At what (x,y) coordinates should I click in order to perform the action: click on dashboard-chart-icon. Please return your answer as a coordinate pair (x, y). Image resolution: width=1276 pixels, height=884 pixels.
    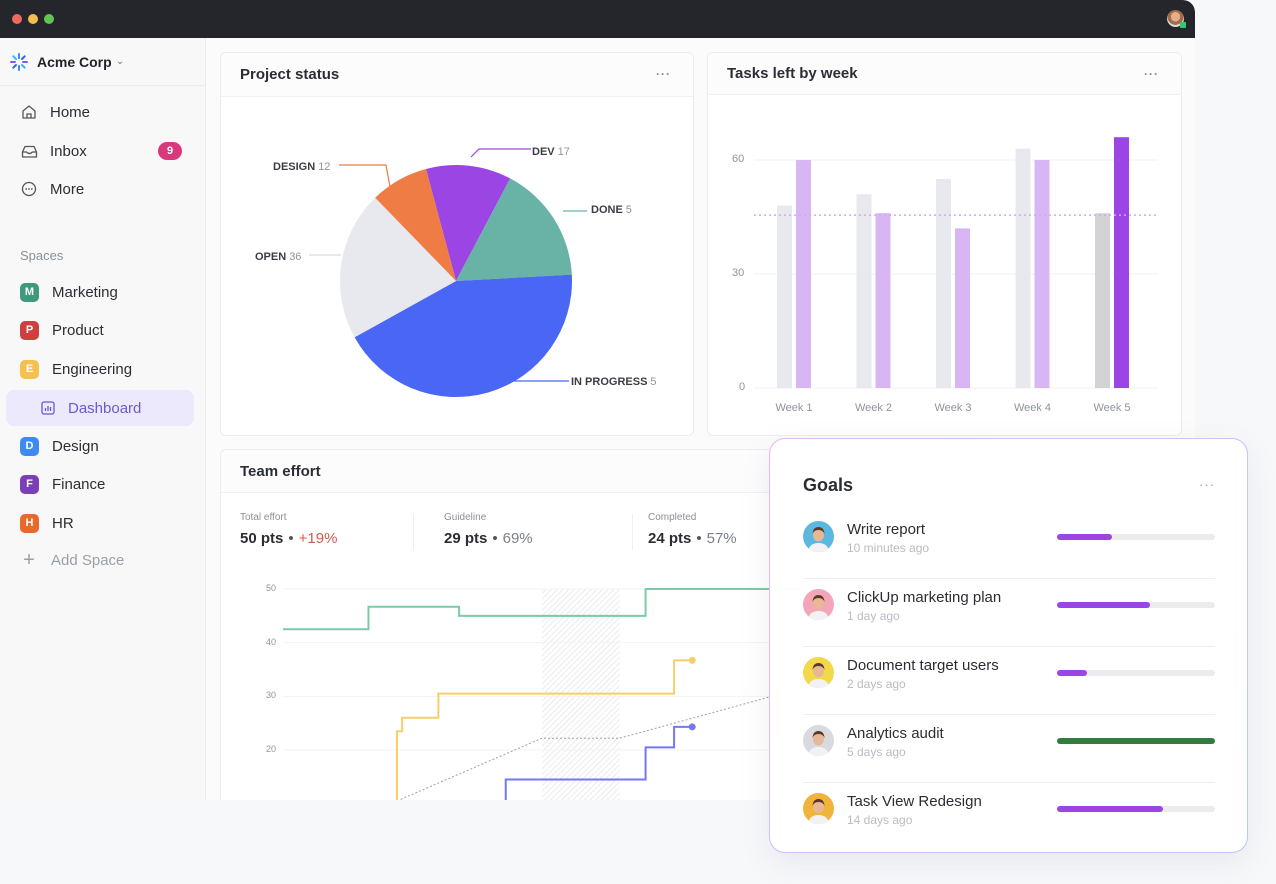
    Looking at the image, I should click on (48, 410).